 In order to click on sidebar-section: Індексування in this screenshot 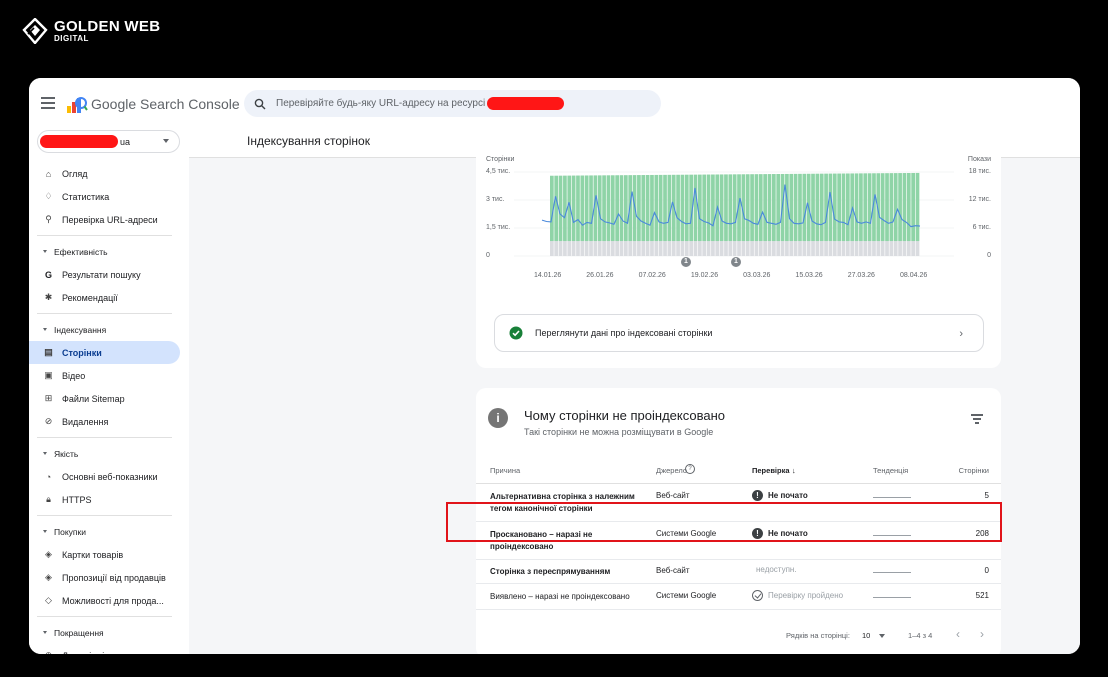, I will do `click(109, 329)`.